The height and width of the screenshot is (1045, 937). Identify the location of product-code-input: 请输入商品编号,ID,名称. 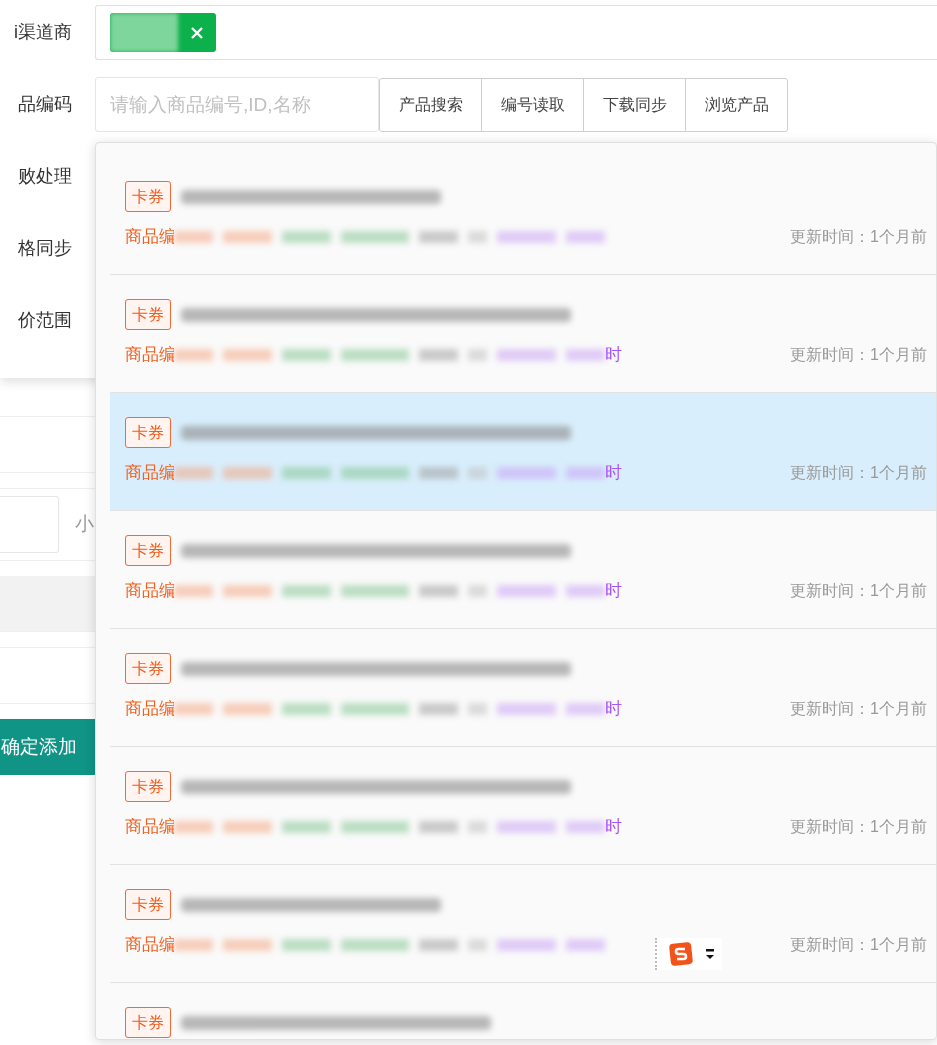
(237, 104).